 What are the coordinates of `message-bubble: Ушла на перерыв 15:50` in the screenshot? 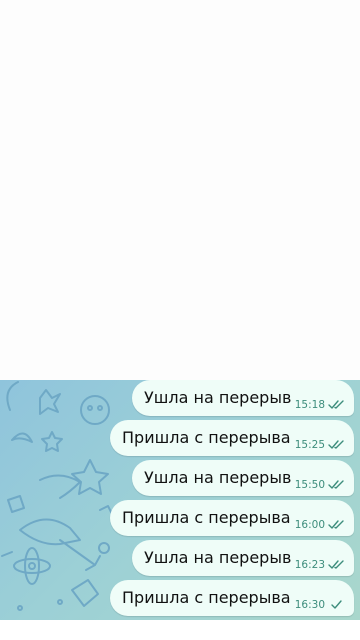 It's located at (243, 478).